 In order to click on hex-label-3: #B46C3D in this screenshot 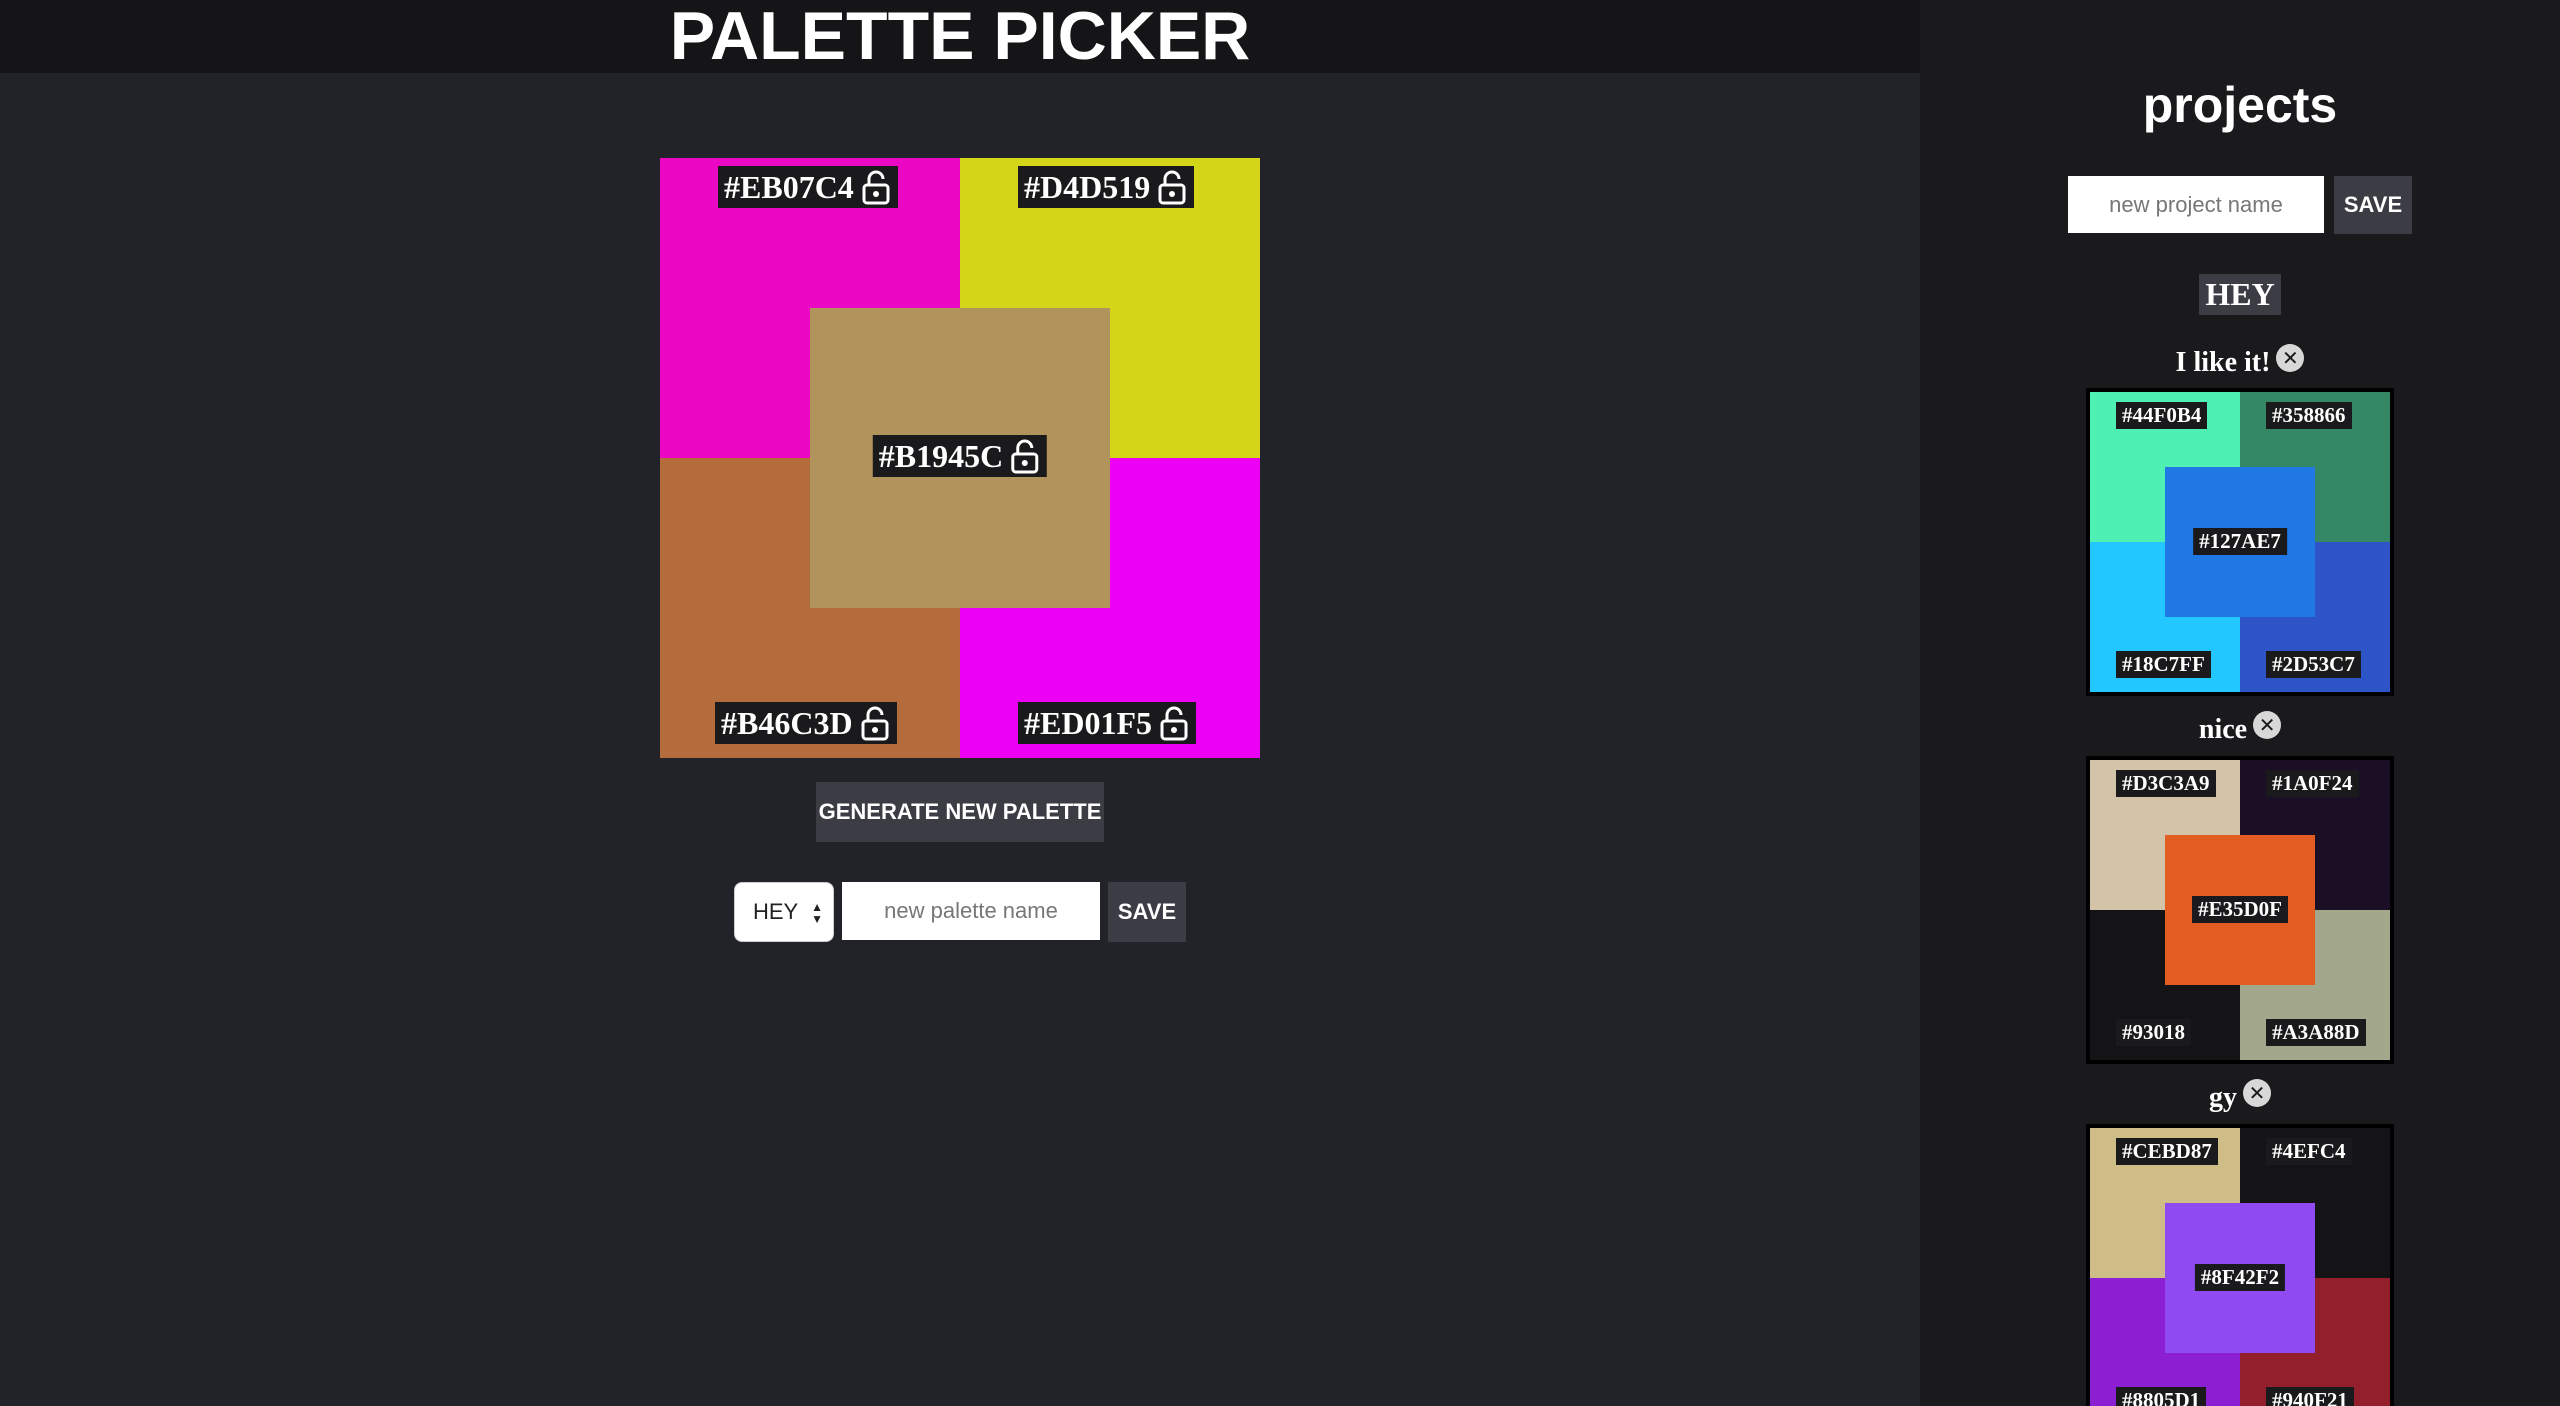, I will do `click(806, 723)`.